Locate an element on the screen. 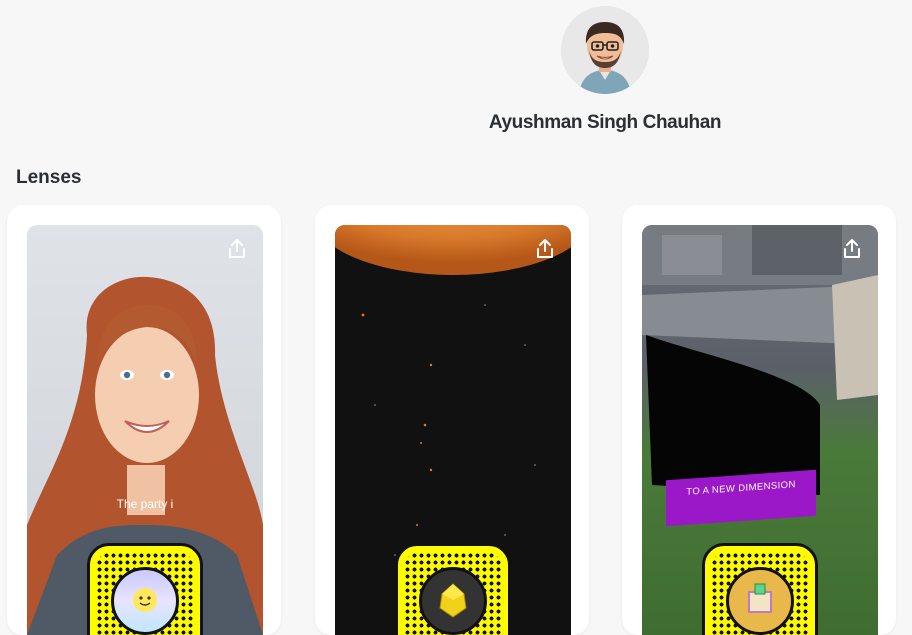  section-title-lenses: Lenses is located at coordinates (49, 177).